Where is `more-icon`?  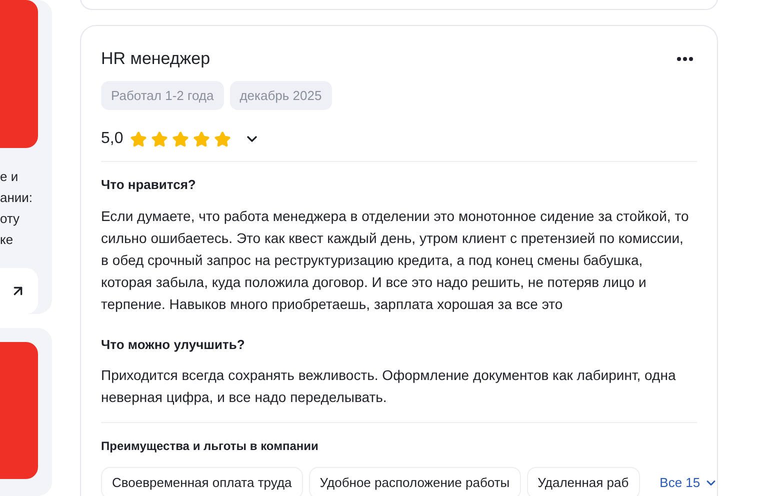
more-icon is located at coordinates (685, 58).